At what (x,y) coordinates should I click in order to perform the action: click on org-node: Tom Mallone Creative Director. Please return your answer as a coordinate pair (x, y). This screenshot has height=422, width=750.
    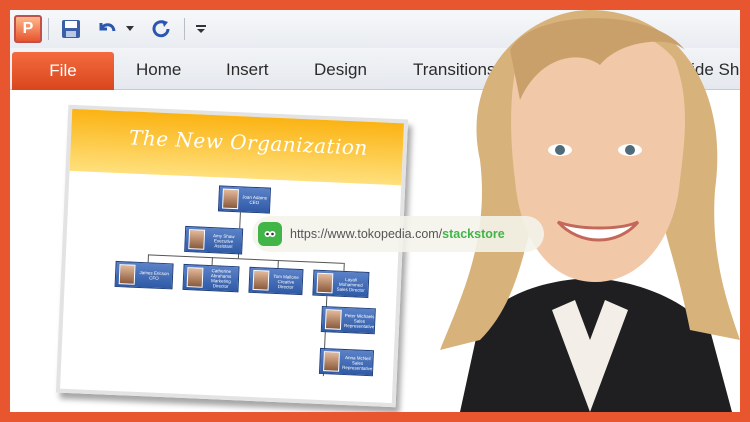
    Looking at the image, I should click on (276, 281).